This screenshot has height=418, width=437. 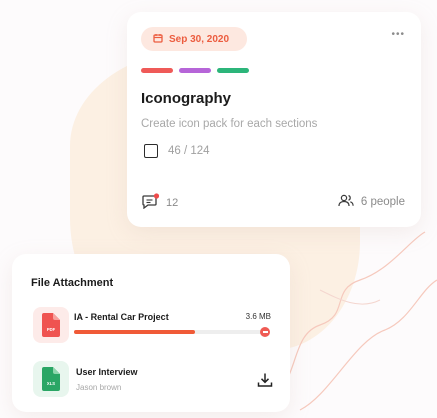 I want to click on people-indicator: 6 people, so click(x=371, y=202).